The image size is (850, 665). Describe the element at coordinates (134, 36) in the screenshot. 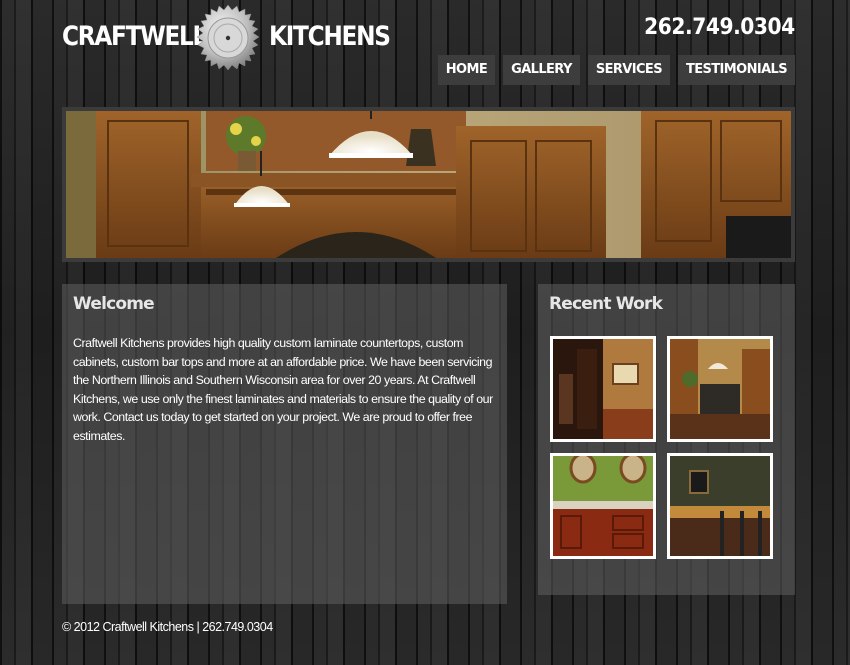

I see `logo-text-left: CRAFTWELL` at that location.